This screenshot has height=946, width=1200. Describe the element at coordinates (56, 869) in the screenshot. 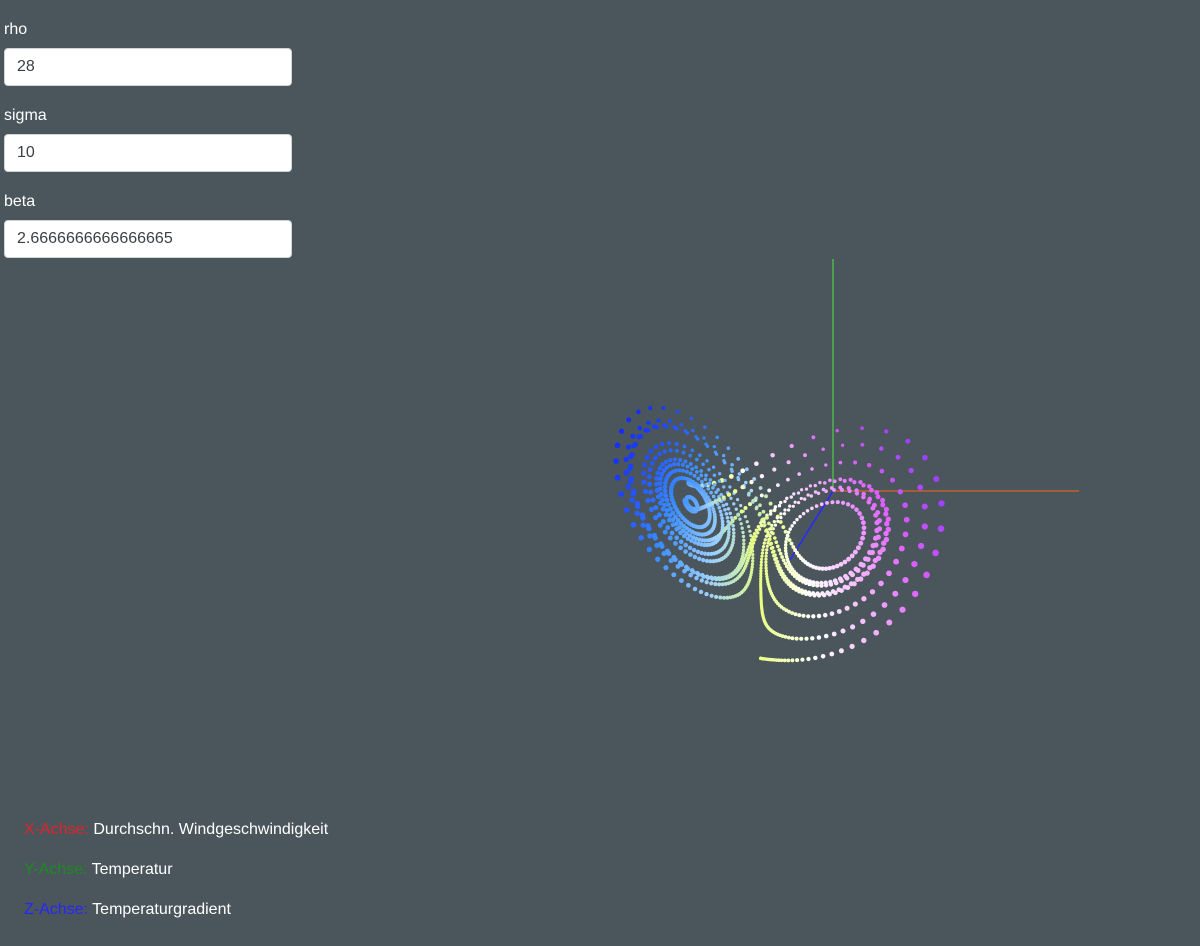

I see `y-axis-label: Y-Achse:` at that location.